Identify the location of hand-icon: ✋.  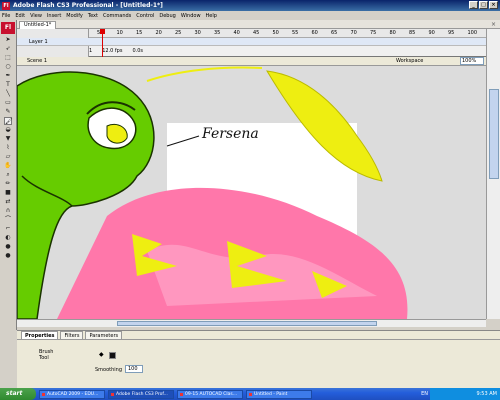
(8, 166).